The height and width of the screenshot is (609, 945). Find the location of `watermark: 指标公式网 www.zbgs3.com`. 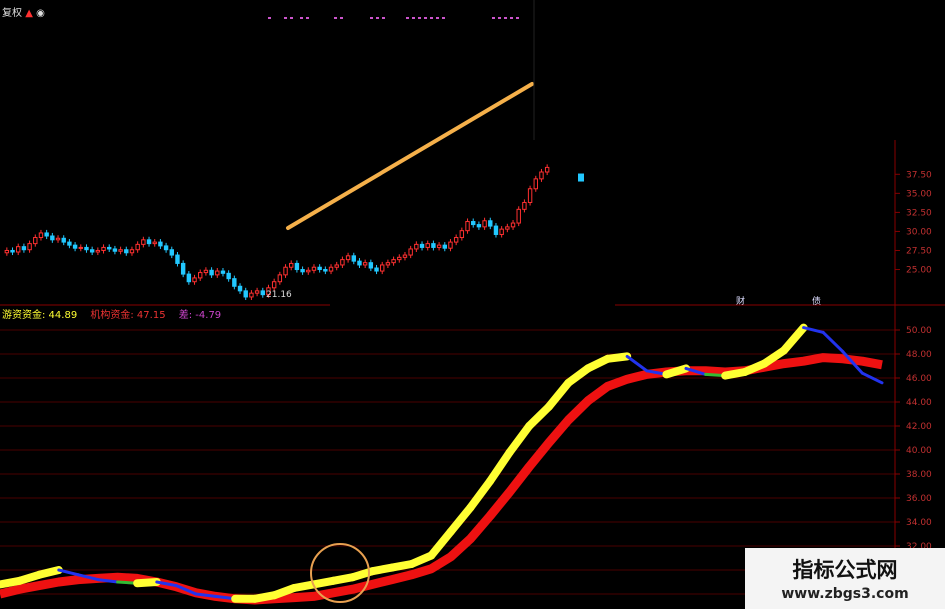

watermark: 指标公式网 www.zbgs3.com is located at coordinates (845, 578).